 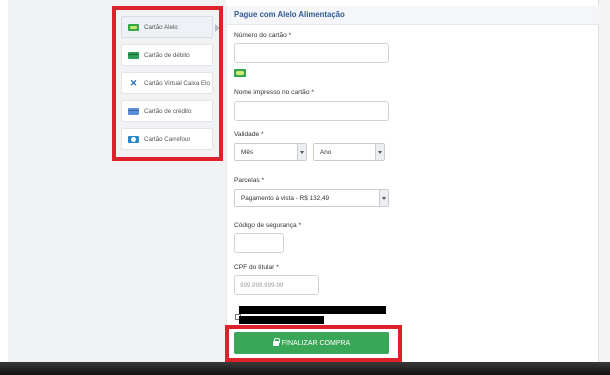 What do you see at coordinates (413, 15) in the screenshot?
I see `form-header: Pague com Alelo Alimentação` at bounding box center [413, 15].